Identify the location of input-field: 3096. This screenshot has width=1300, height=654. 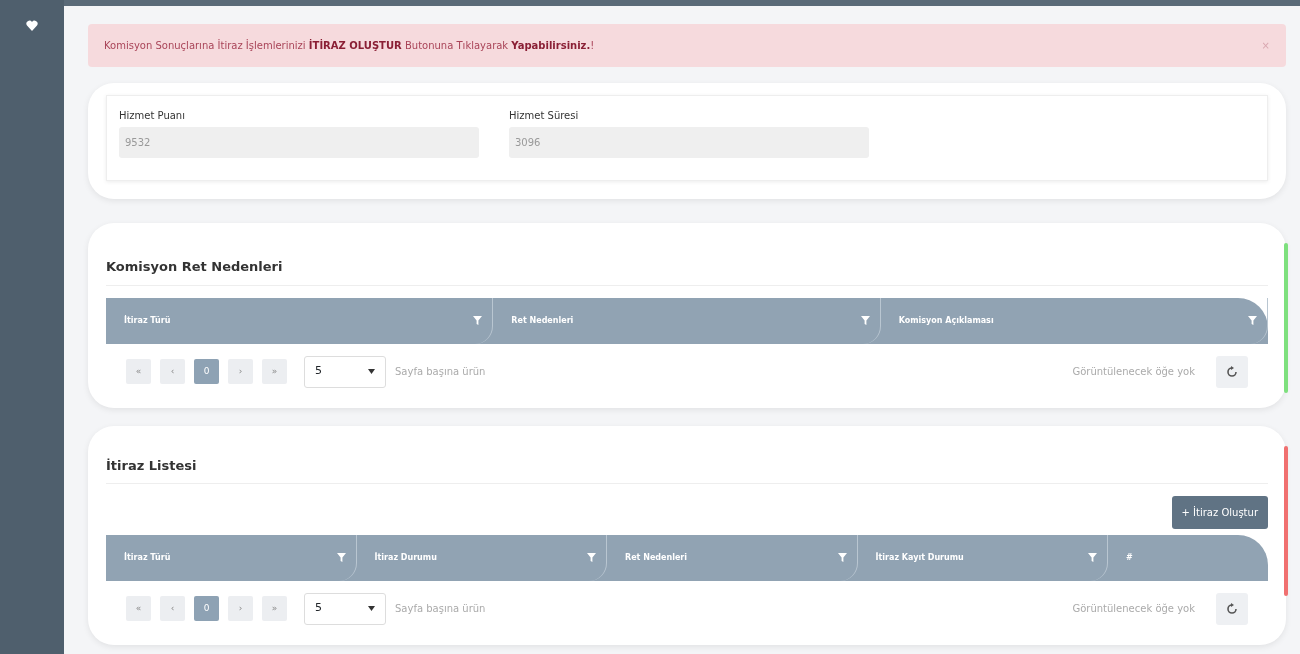
(689, 142).